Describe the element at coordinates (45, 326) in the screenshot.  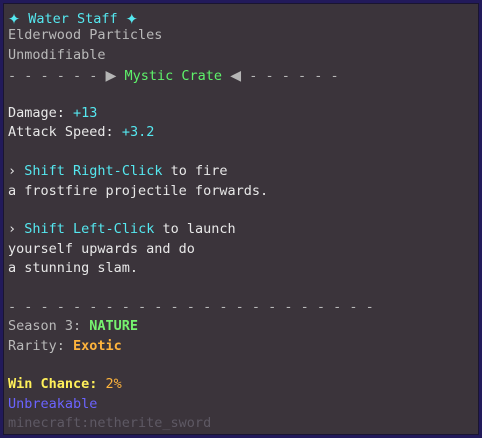
I see `season-label: Season 3:` at that location.